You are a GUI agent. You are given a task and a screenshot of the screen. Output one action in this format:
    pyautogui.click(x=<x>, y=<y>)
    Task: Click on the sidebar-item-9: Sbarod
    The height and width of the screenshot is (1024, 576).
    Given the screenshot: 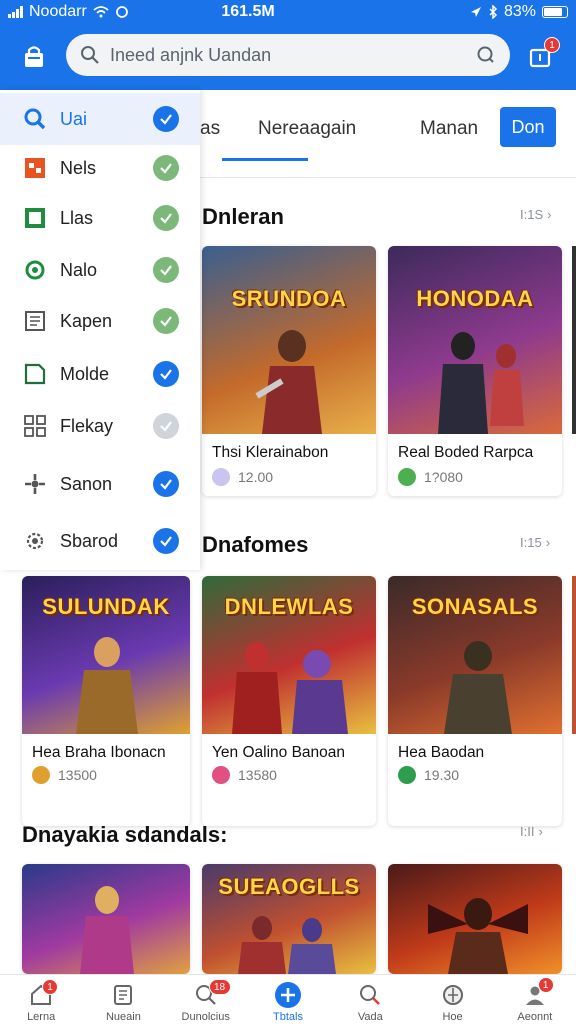 What is the action you would take?
    pyautogui.click(x=100, y=541)
    